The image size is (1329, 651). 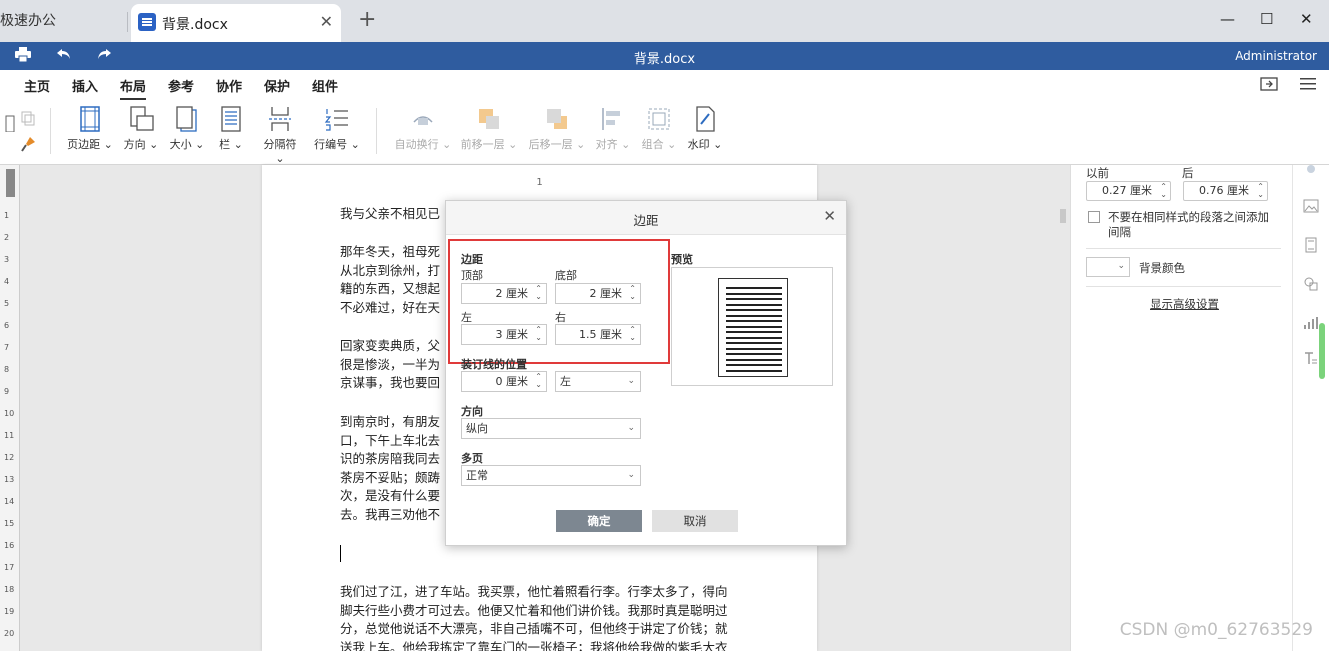 I want to click on ruler-margin-marker, so click(x=10, y=183).